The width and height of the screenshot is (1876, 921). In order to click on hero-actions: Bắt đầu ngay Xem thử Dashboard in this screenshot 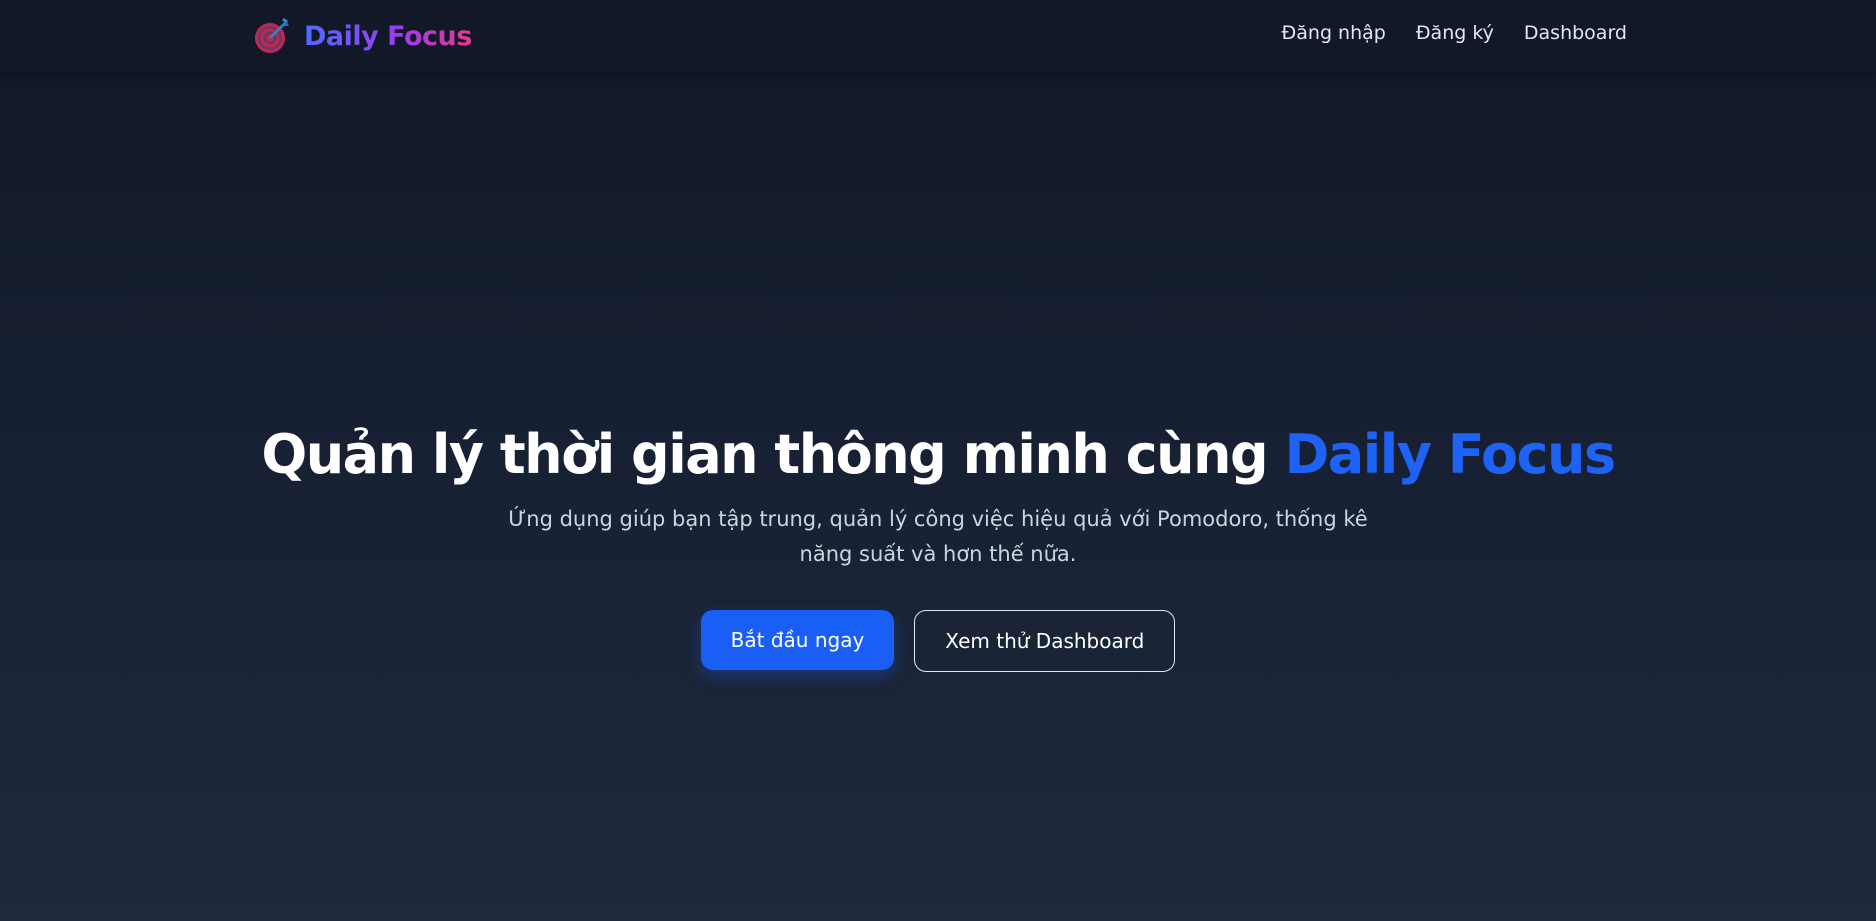, I will do `click(938, 641)`.